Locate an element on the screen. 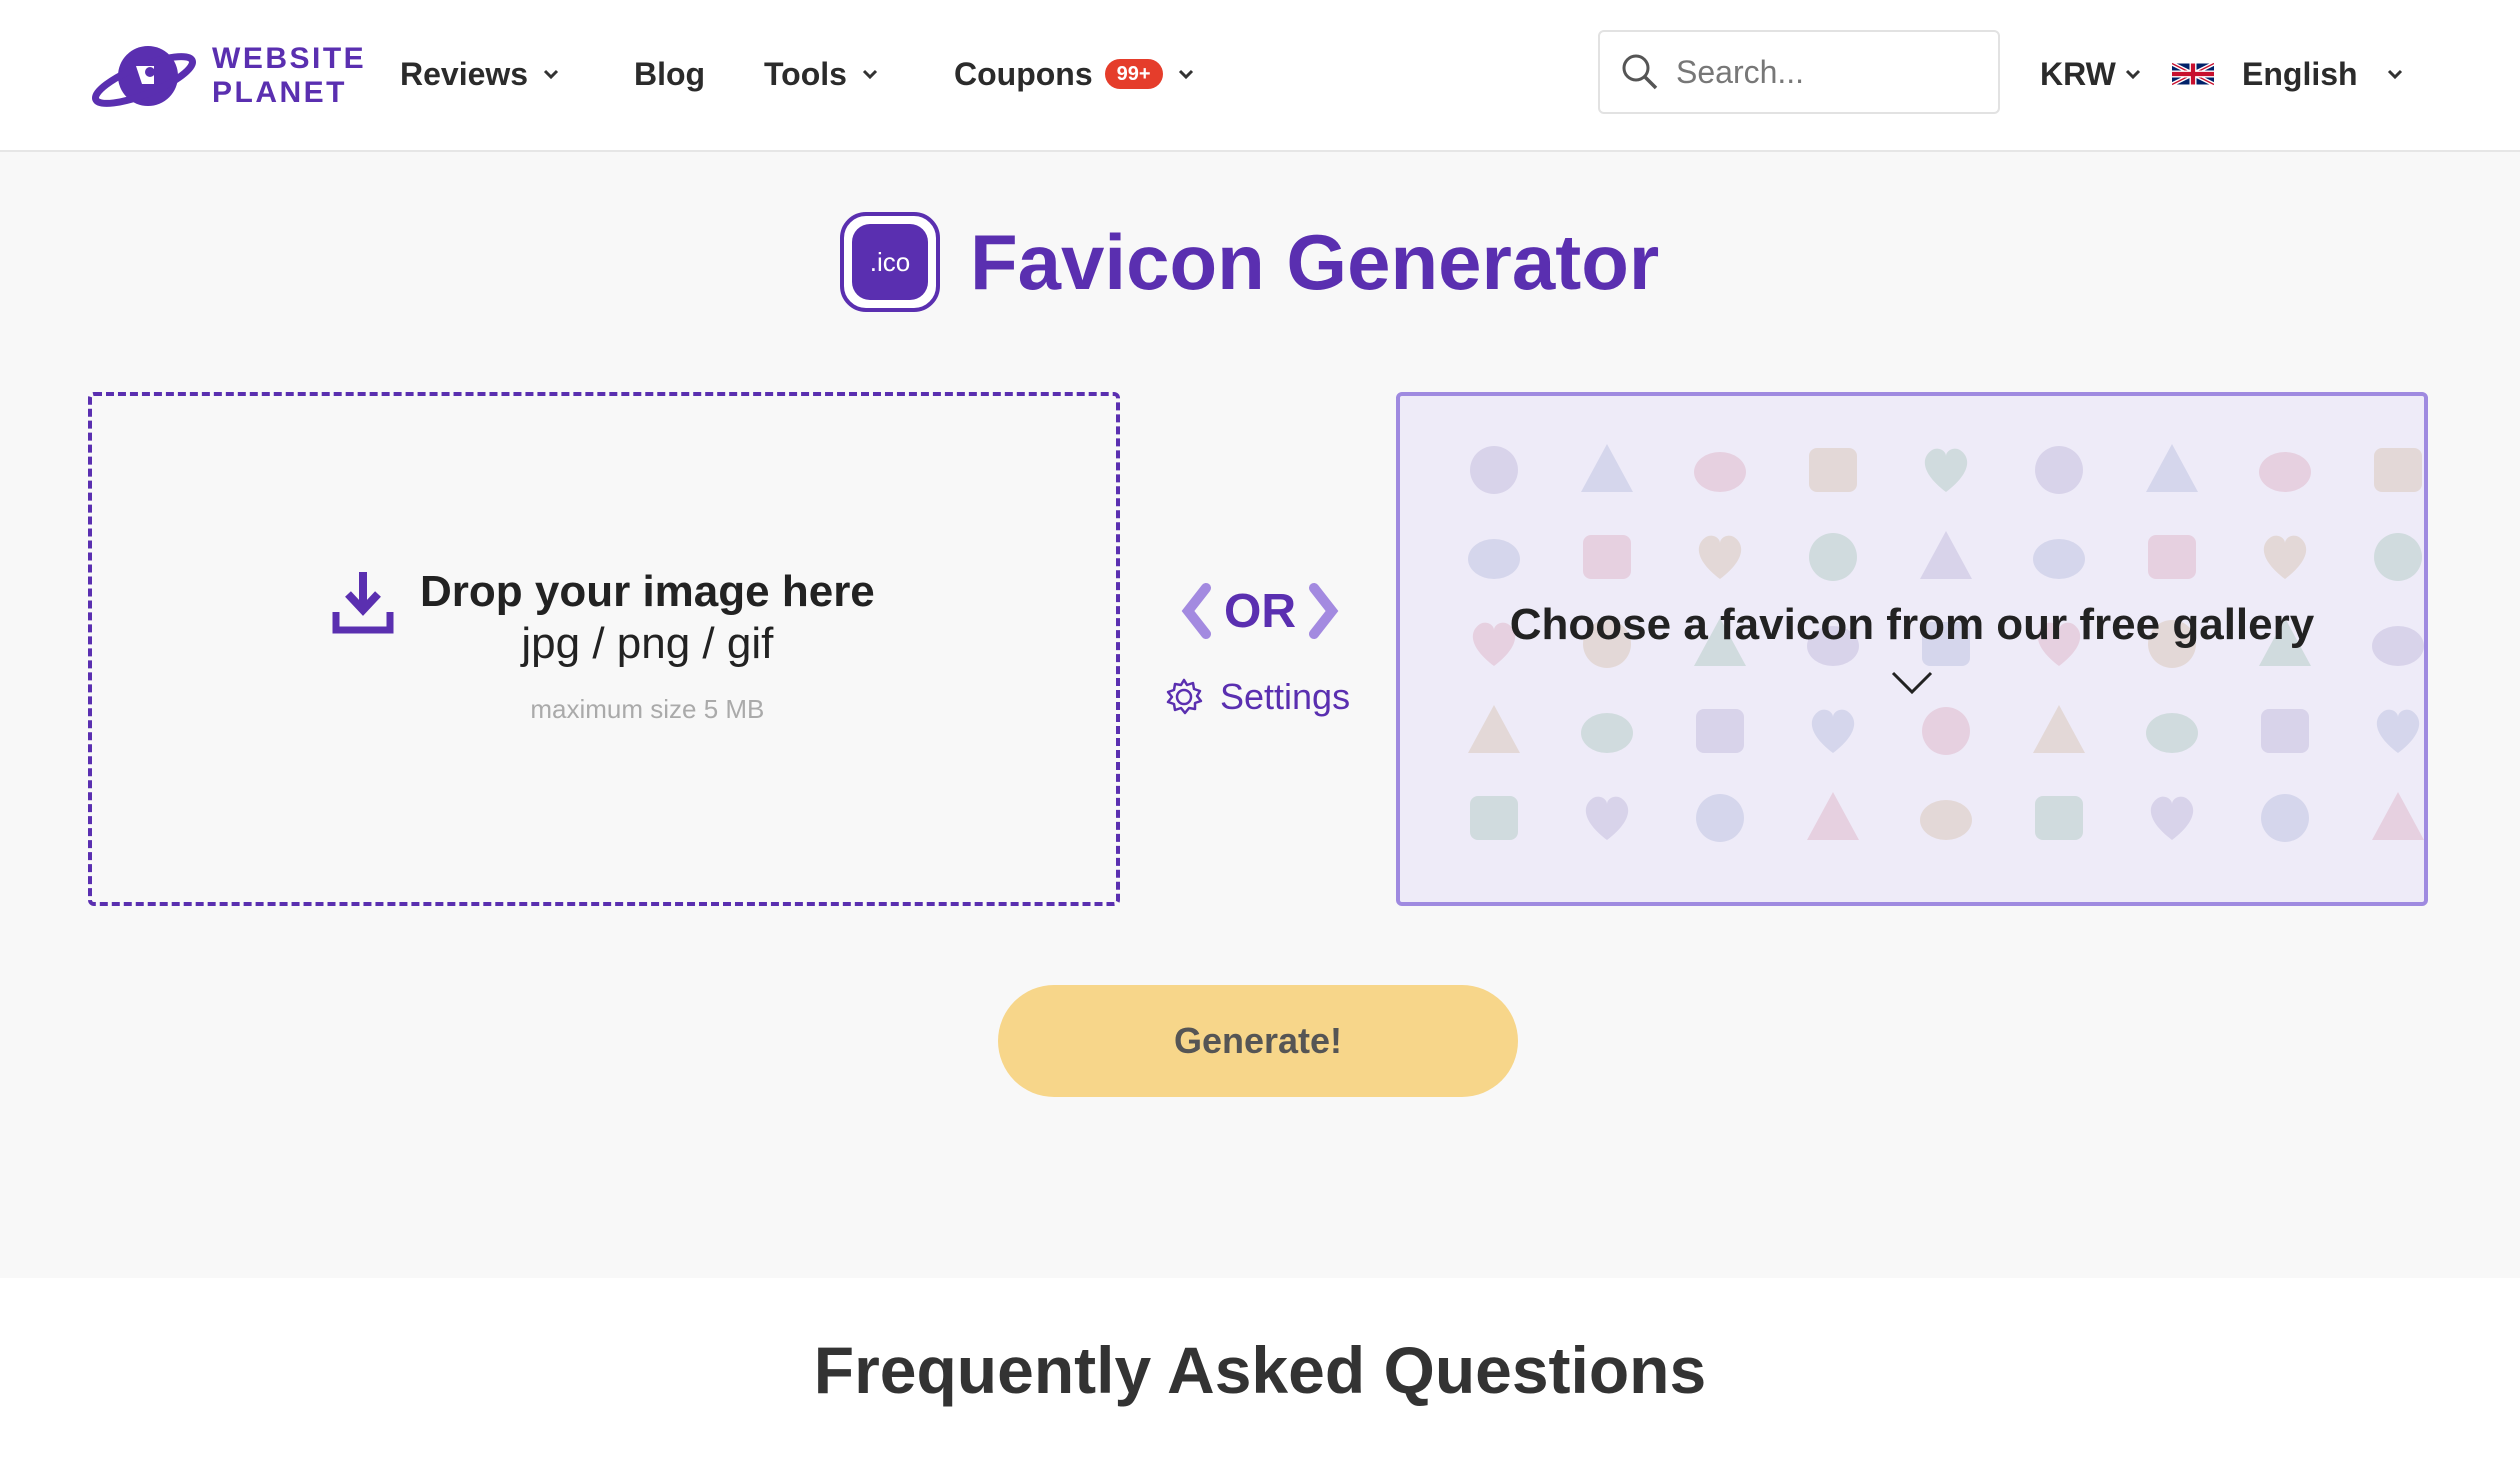 This screenshot has height=1476, width=2520. settings-link: Settings is located at coordinates (1257, 697).